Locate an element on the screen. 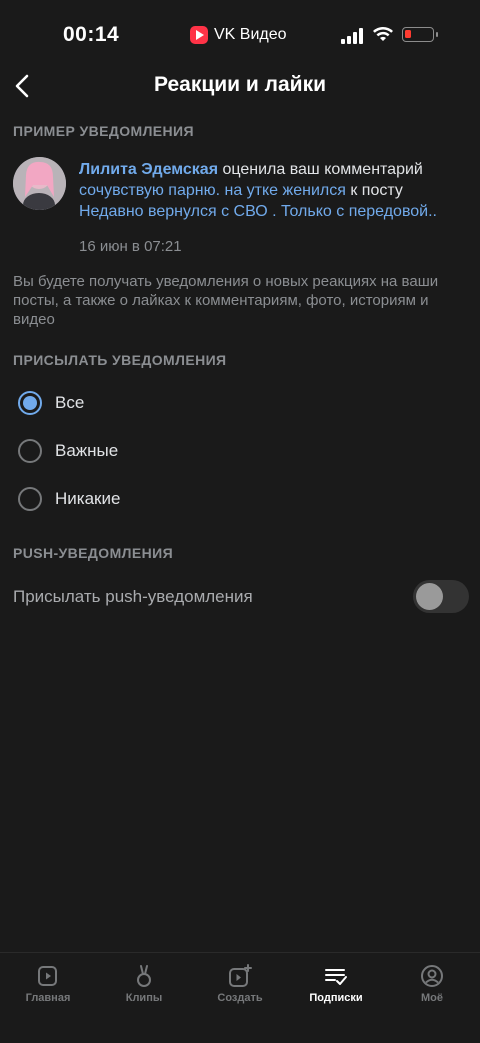  radio-label-important: Важные is located at coordinates (87, 450).